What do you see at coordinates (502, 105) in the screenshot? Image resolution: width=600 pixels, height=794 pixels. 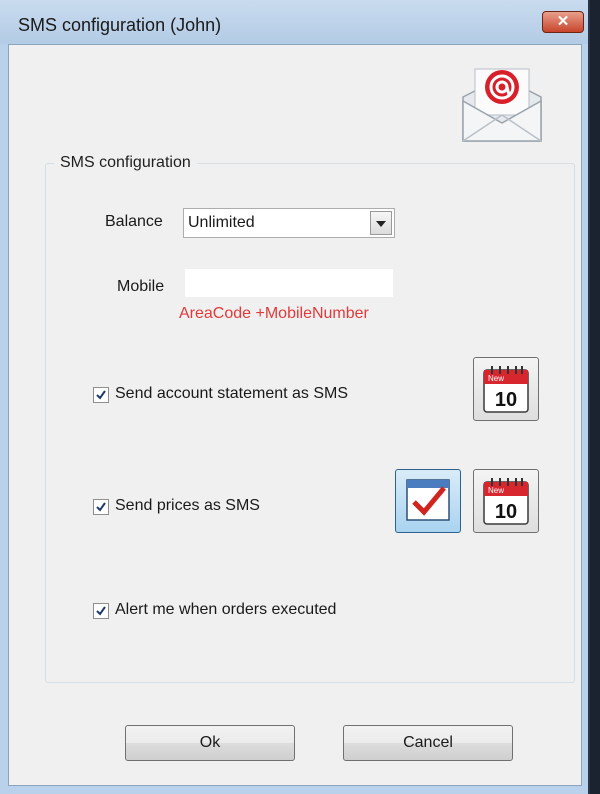 I see `email-at-icon` at bounding box center [502, 105].